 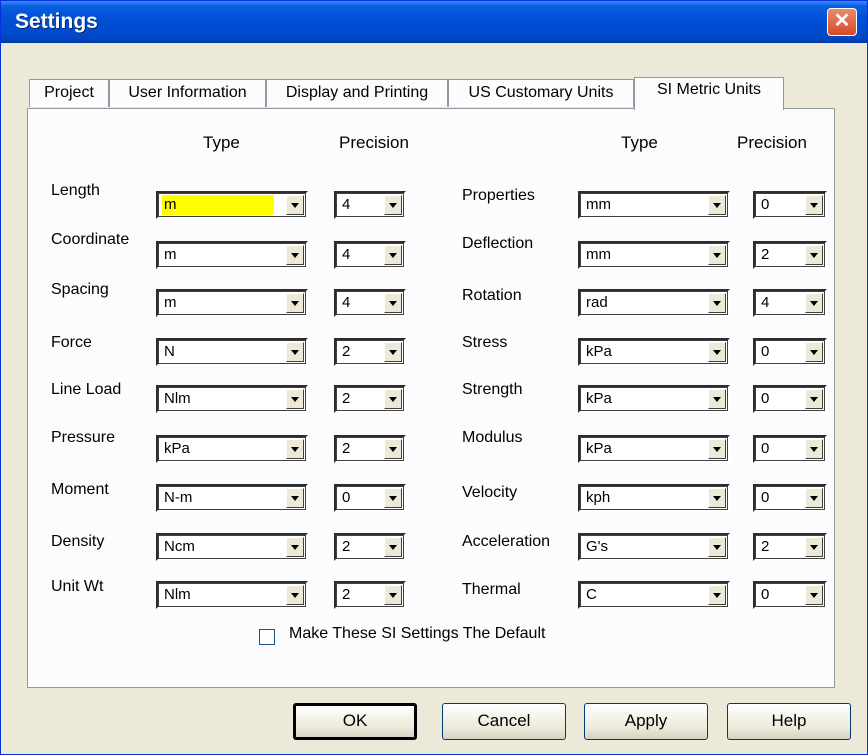 What do you see at coordinates (646, 721) in the screenshot?
I see `apply-button: Apply` at bounding box center [646, 721].